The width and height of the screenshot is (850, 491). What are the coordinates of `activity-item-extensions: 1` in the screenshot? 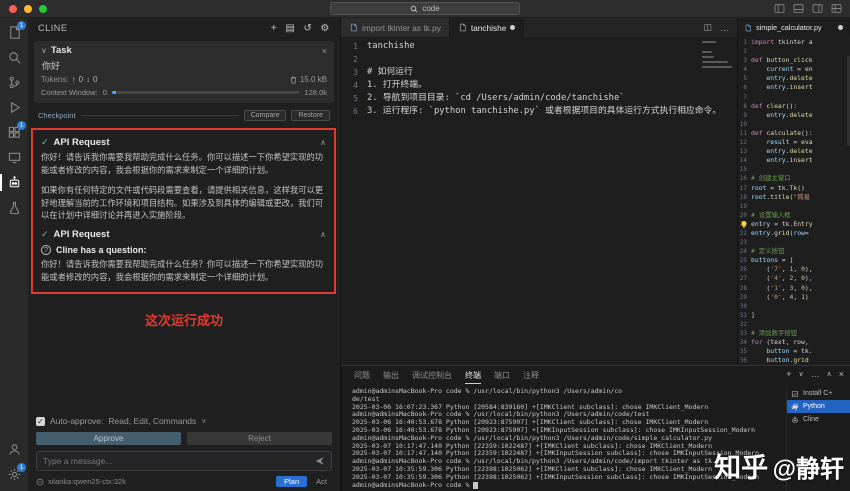 It's located at (14, 132).